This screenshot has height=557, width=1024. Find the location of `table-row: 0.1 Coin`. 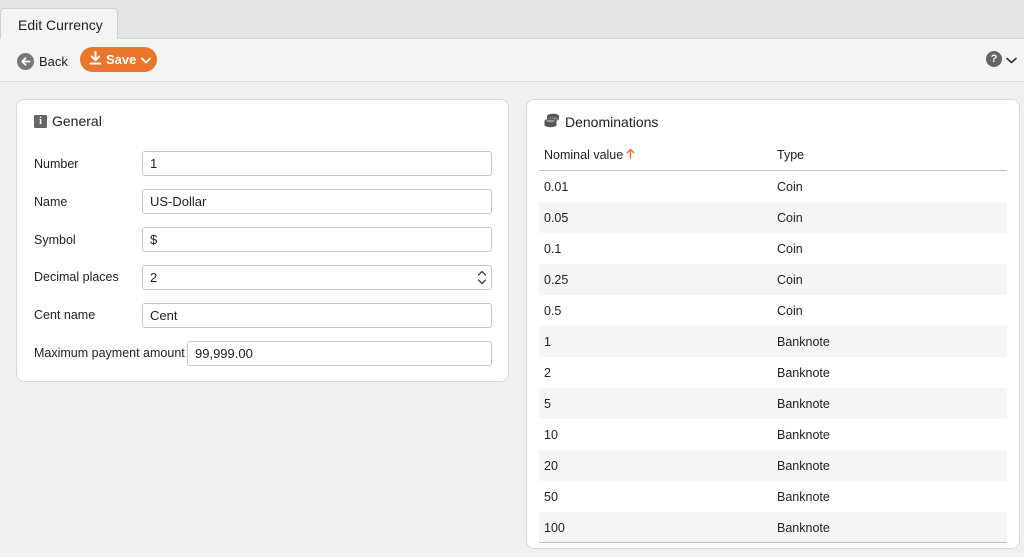

table-row: 0.1 Coin is located at coordinates (773, 248).